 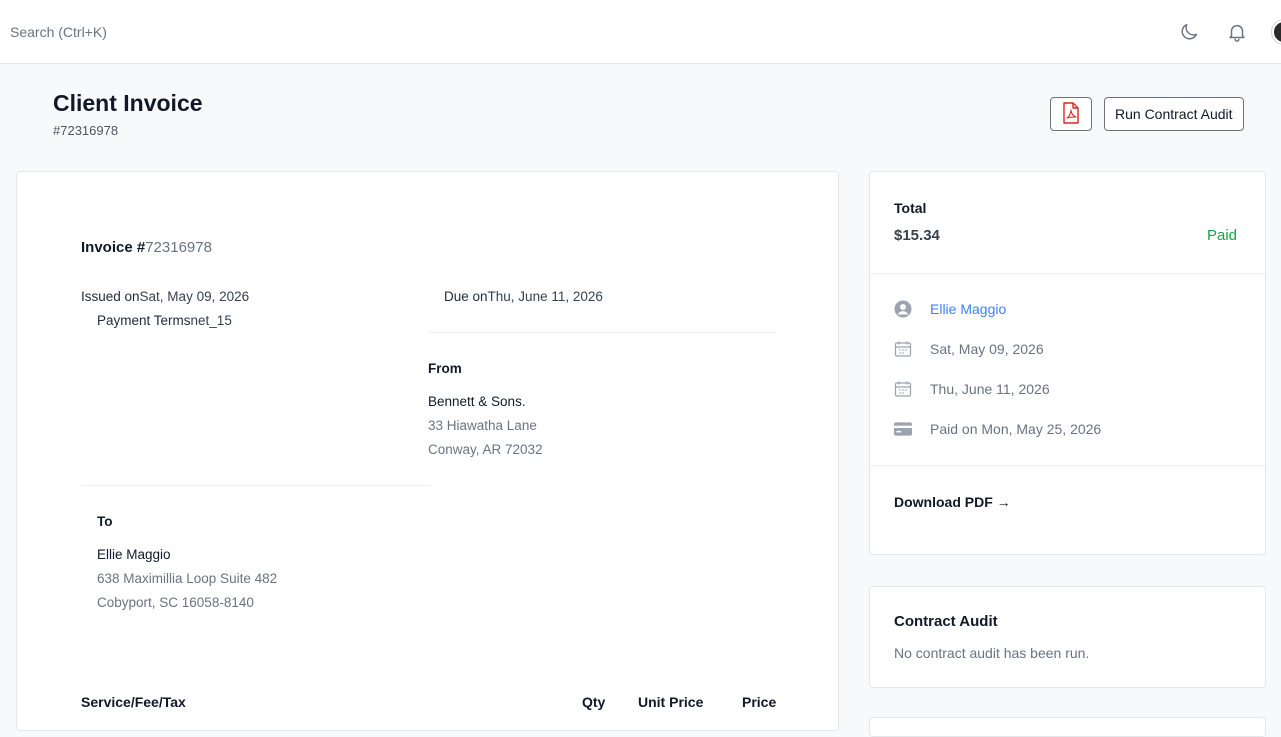 What do you see at coordinates (594, 702) in the screenshot?
I see `column-header-qty: Qty` at bounding box center [594, 702].